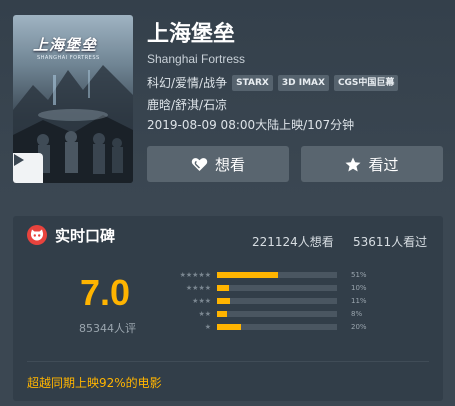  What do you see at coordinates (195, 275) in the screenshot?
I see `rating-row-stars: ★★★★★` at bounding box center [195, 275].